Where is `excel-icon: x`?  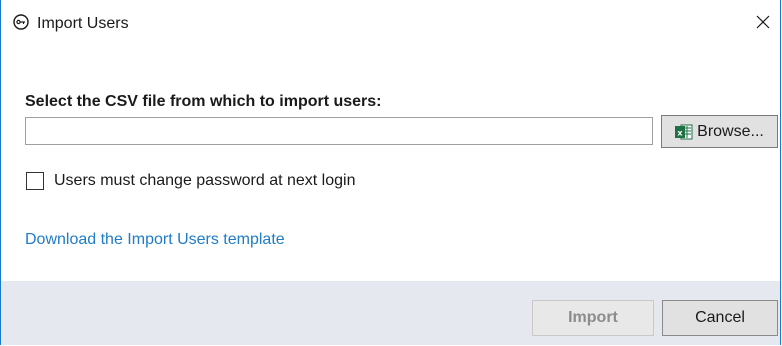 excel-icon: x is located at coordinates (684, 132).